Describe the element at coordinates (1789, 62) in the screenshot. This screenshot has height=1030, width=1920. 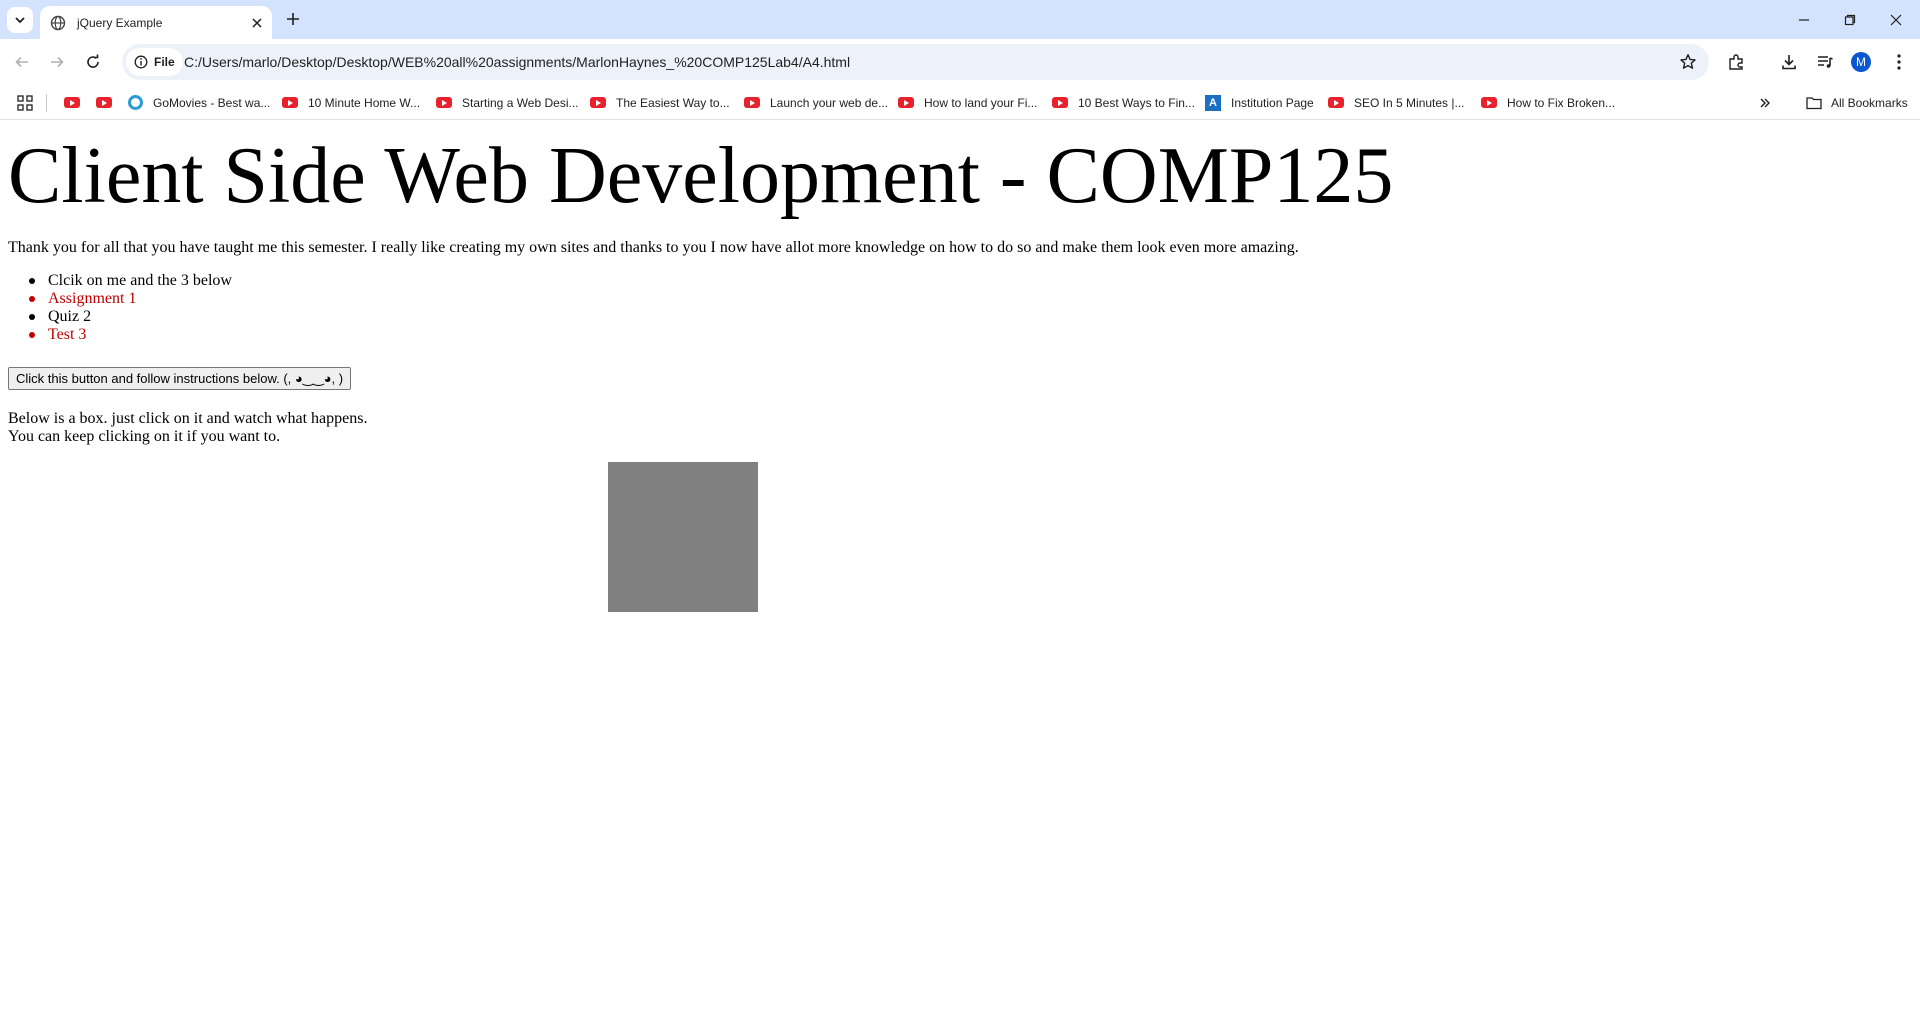
I see `download-icon` at that location.